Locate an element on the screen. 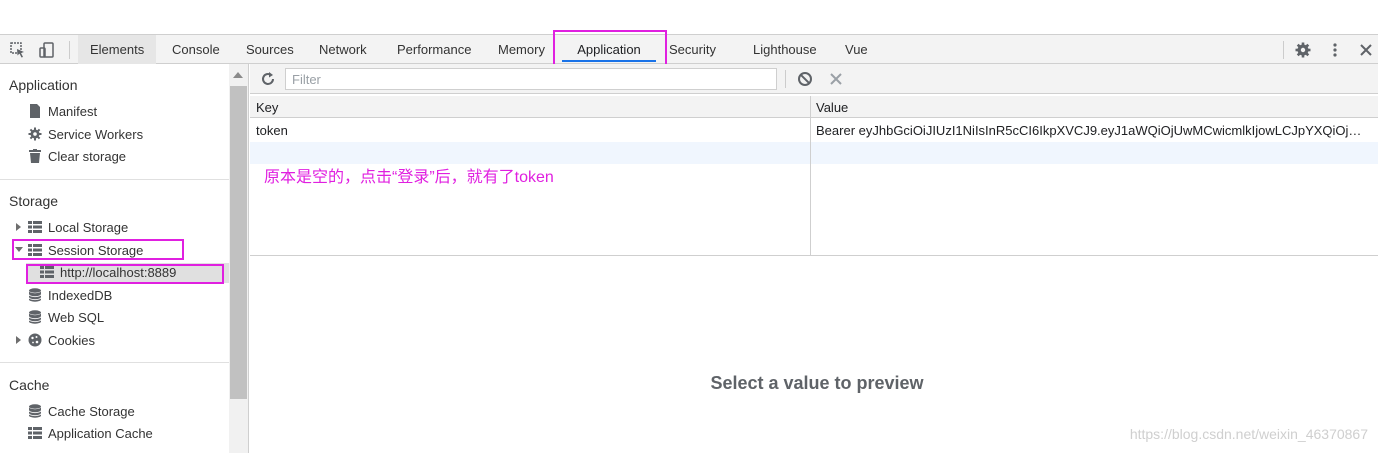 The height and width of the screenshot is (453, 1378). sidebar-item-local-storage: Local Storage is located at coordinates (78, 228).